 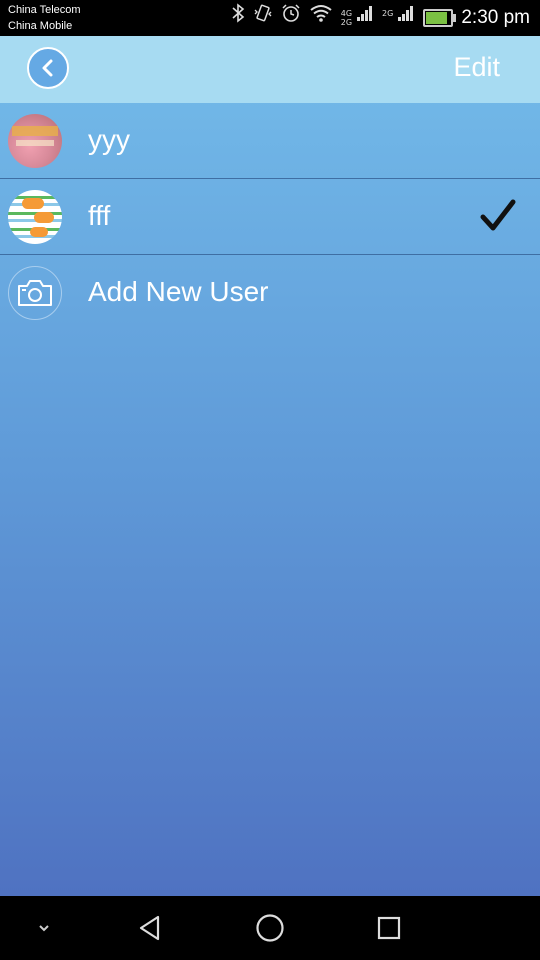 What do you see at coordinates (263, 18) in the screenshot?
I see `vibrate-icon` at bounding box center [263, 18].